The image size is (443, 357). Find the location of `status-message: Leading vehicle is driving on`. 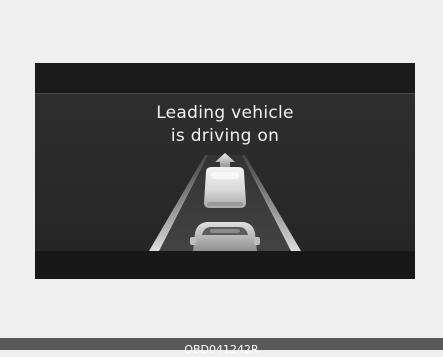

status-message: Leading vehicle is driving on is located at coordinates (225, 125).